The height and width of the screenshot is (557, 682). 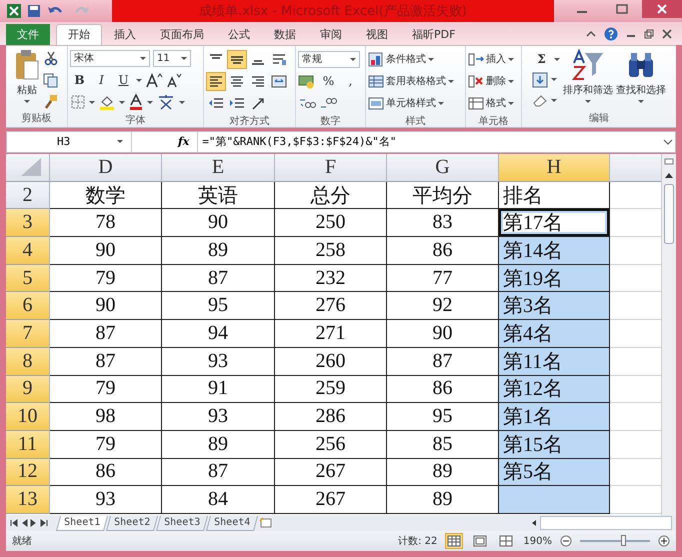 I want to click on scroll-left-icon, so click(x=534, y=523).